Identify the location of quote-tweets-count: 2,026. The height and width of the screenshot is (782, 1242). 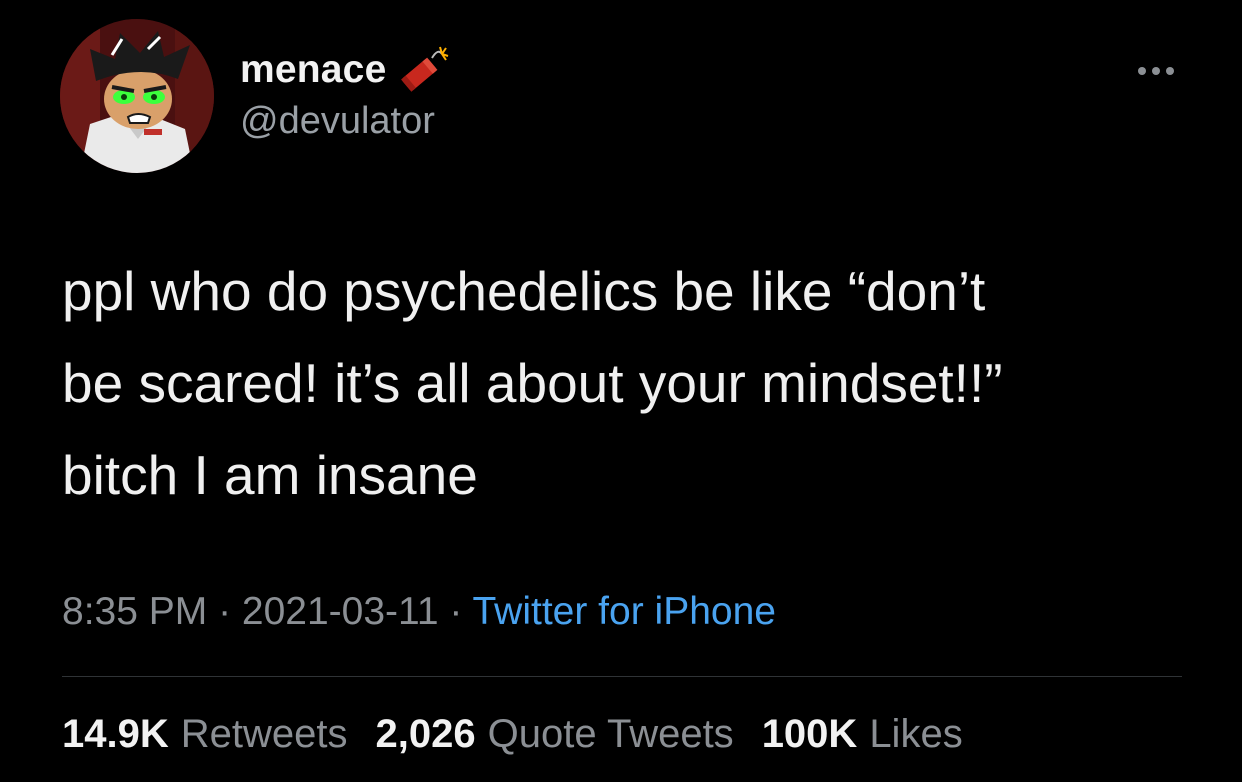
(425, 734).